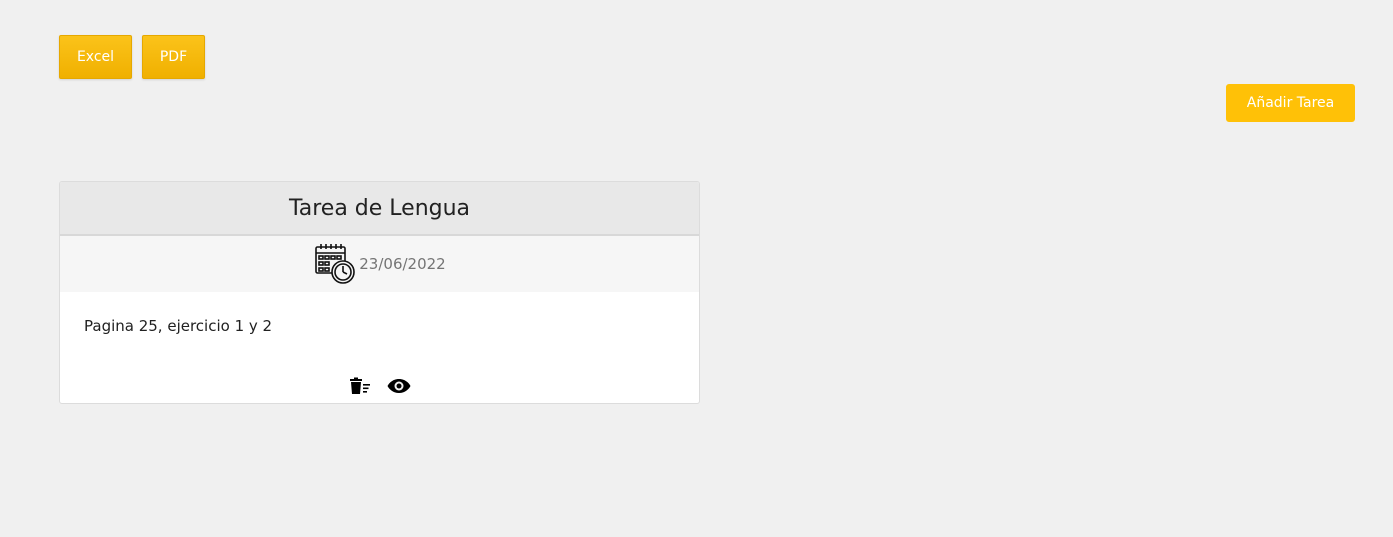 The width and height of the screenshot is (1393, 537). Describe the element at coordinates (399, 386) in the screenshot. I see `eye-icon` at that location.